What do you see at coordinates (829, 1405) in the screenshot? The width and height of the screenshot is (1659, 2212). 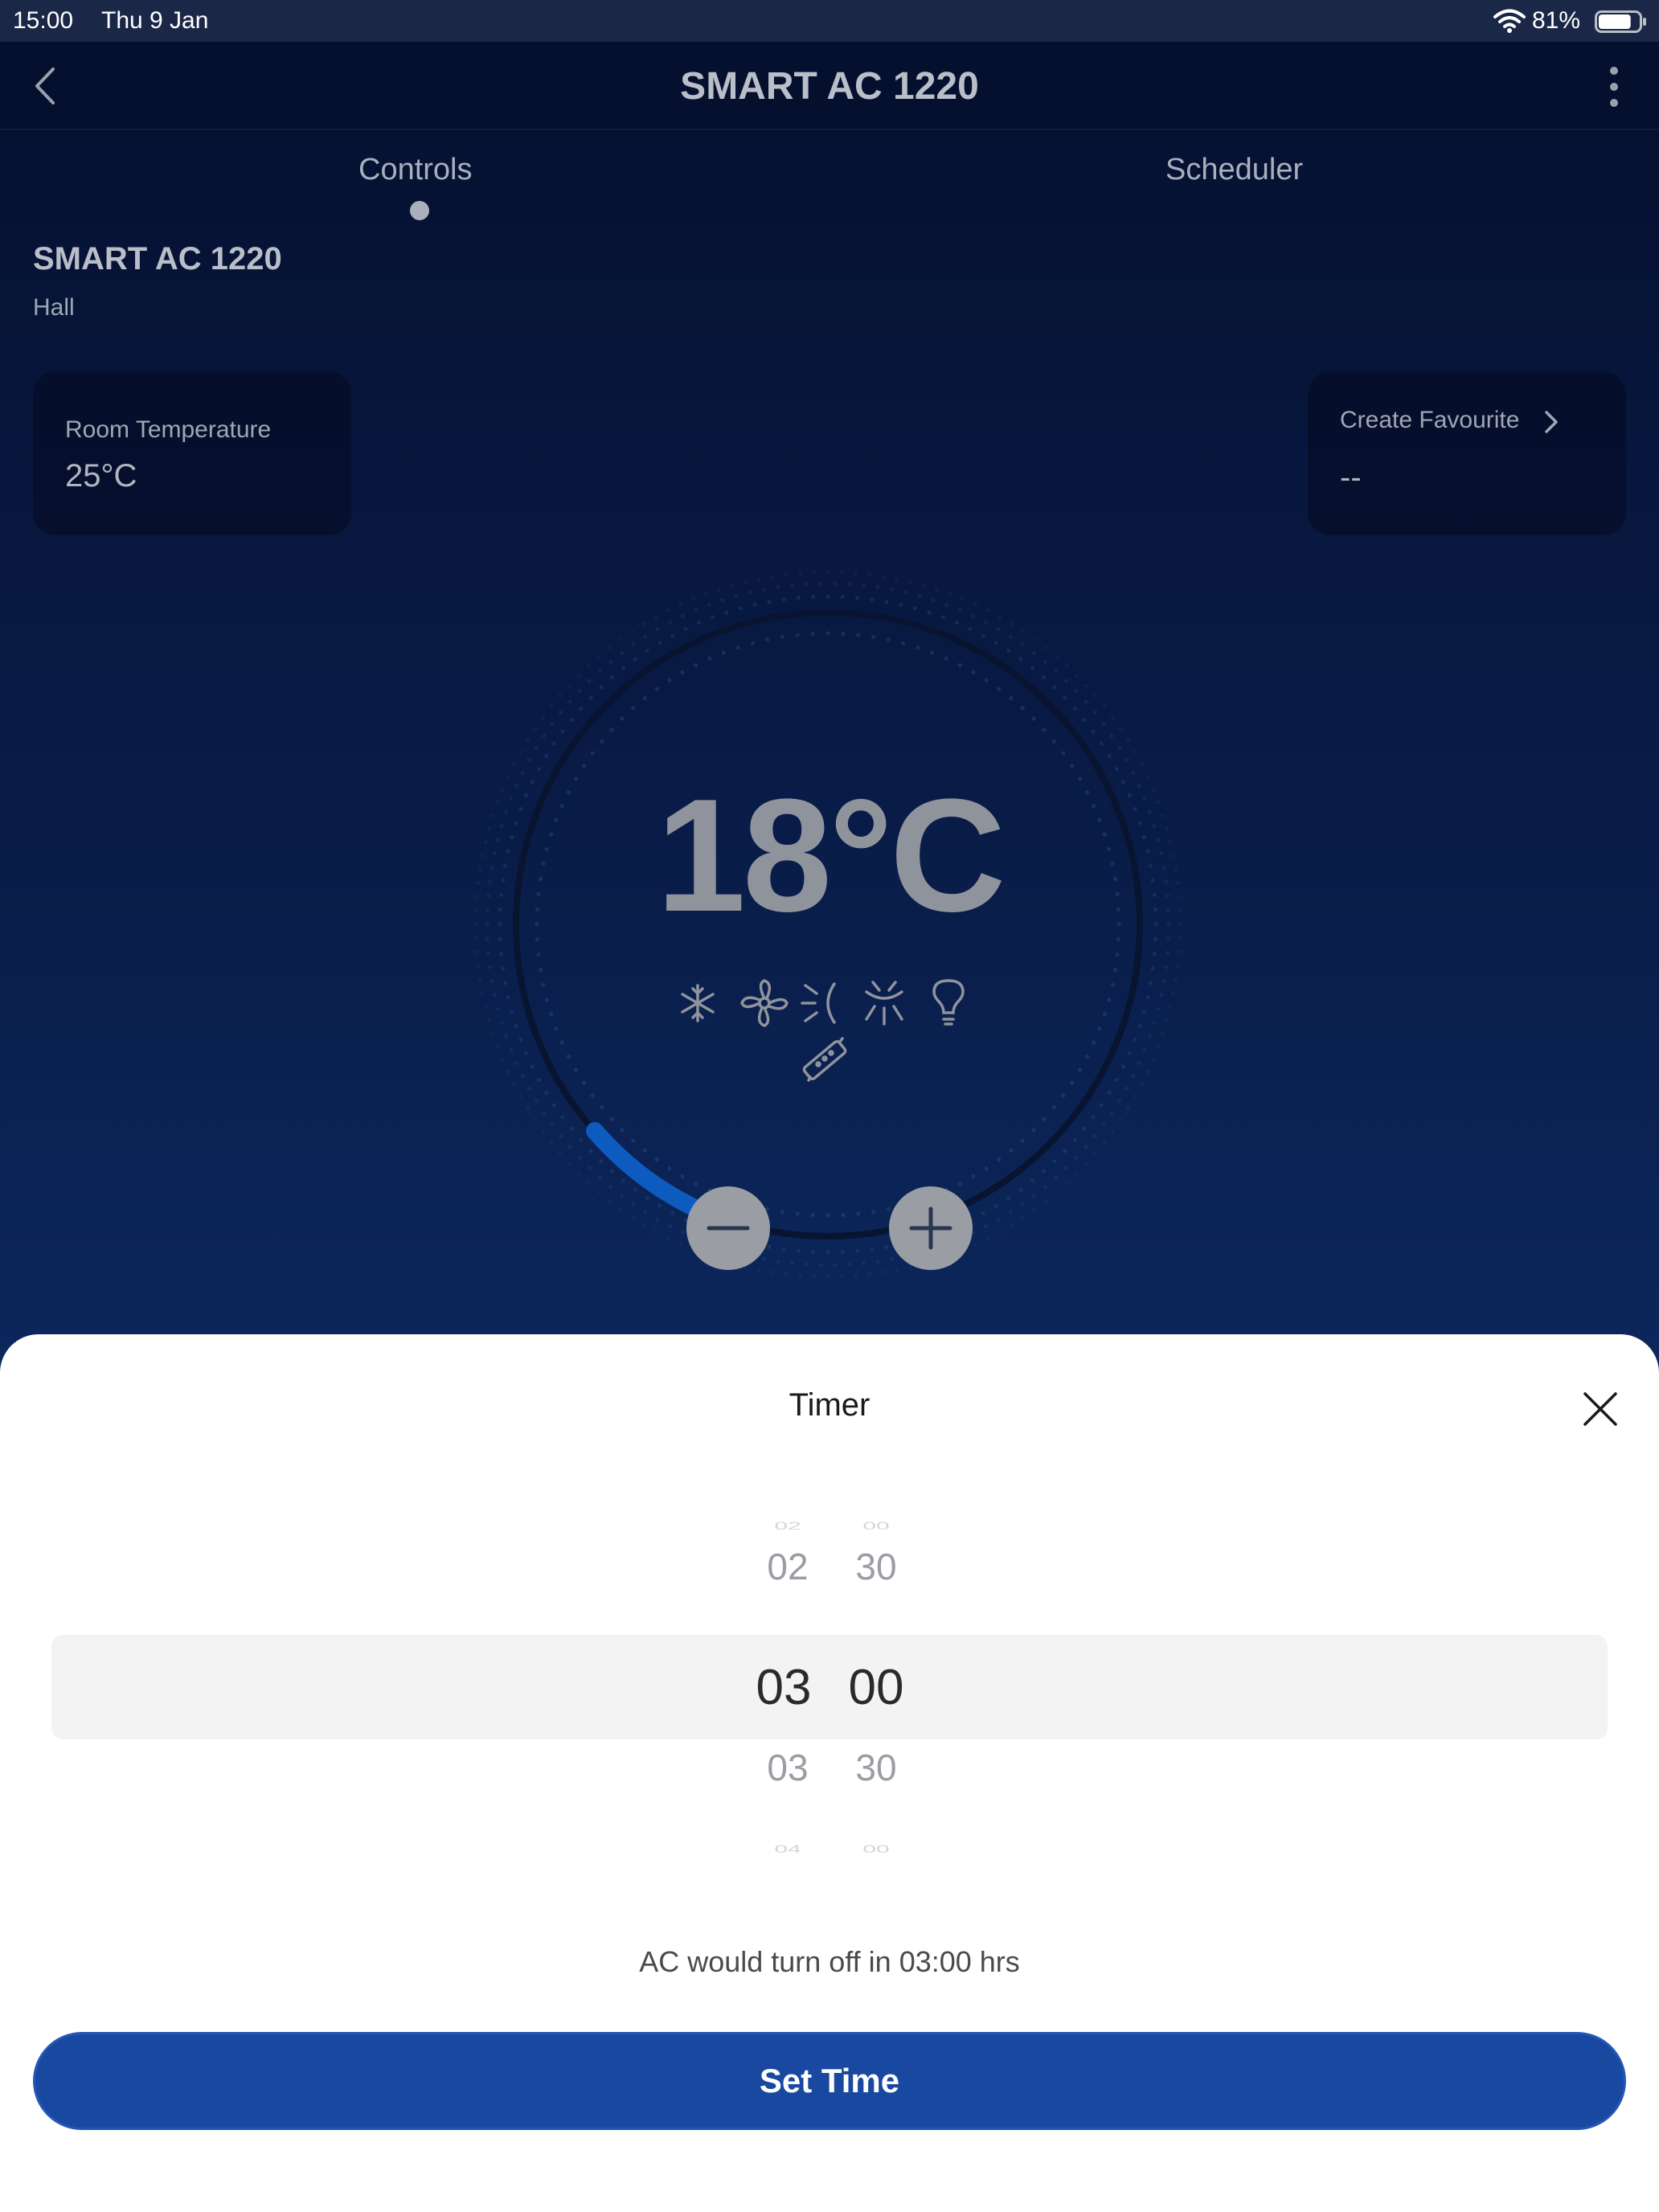 I see `sheet-title: Timer` at bounding box center [829, 1405].